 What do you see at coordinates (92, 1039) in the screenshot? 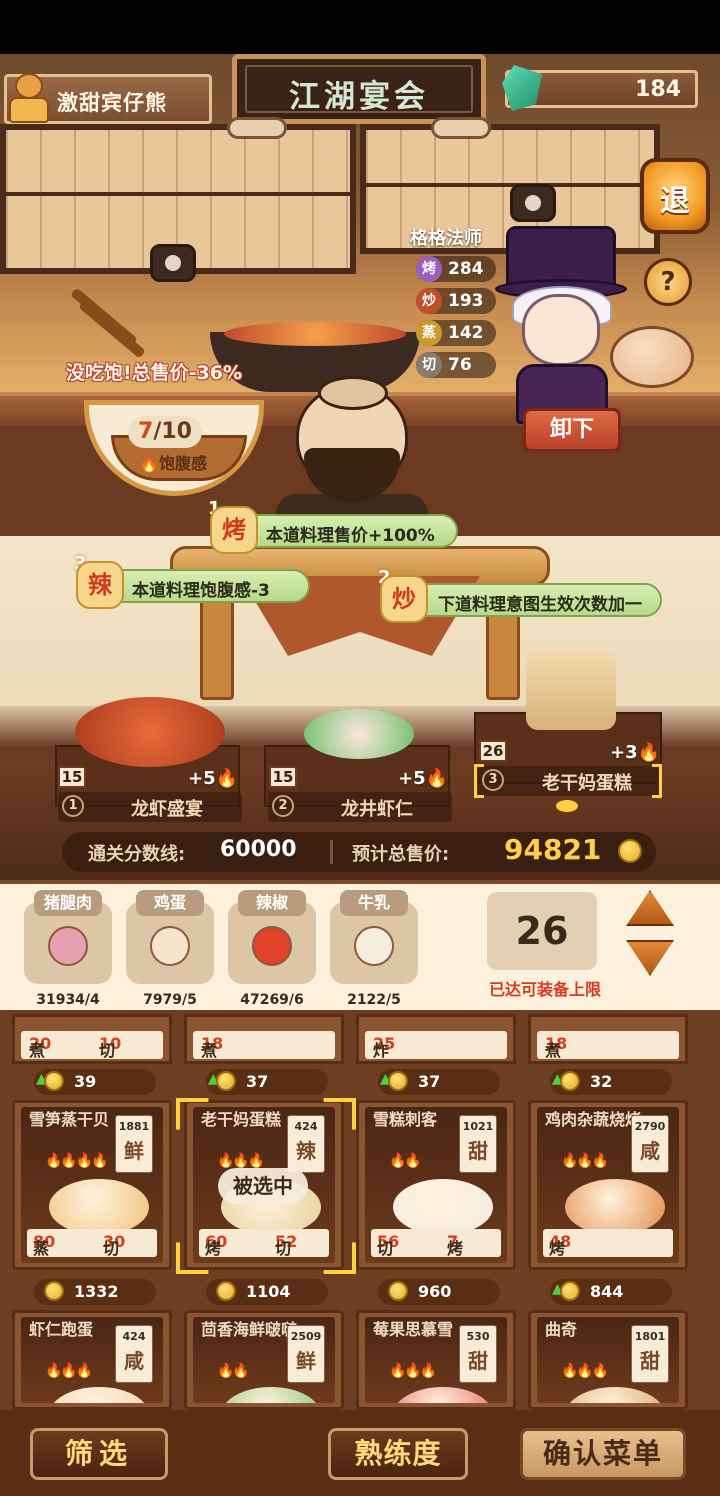
I see `recipe-card-partial: 煮 20 切 10` at bounding box center [92, 1039].